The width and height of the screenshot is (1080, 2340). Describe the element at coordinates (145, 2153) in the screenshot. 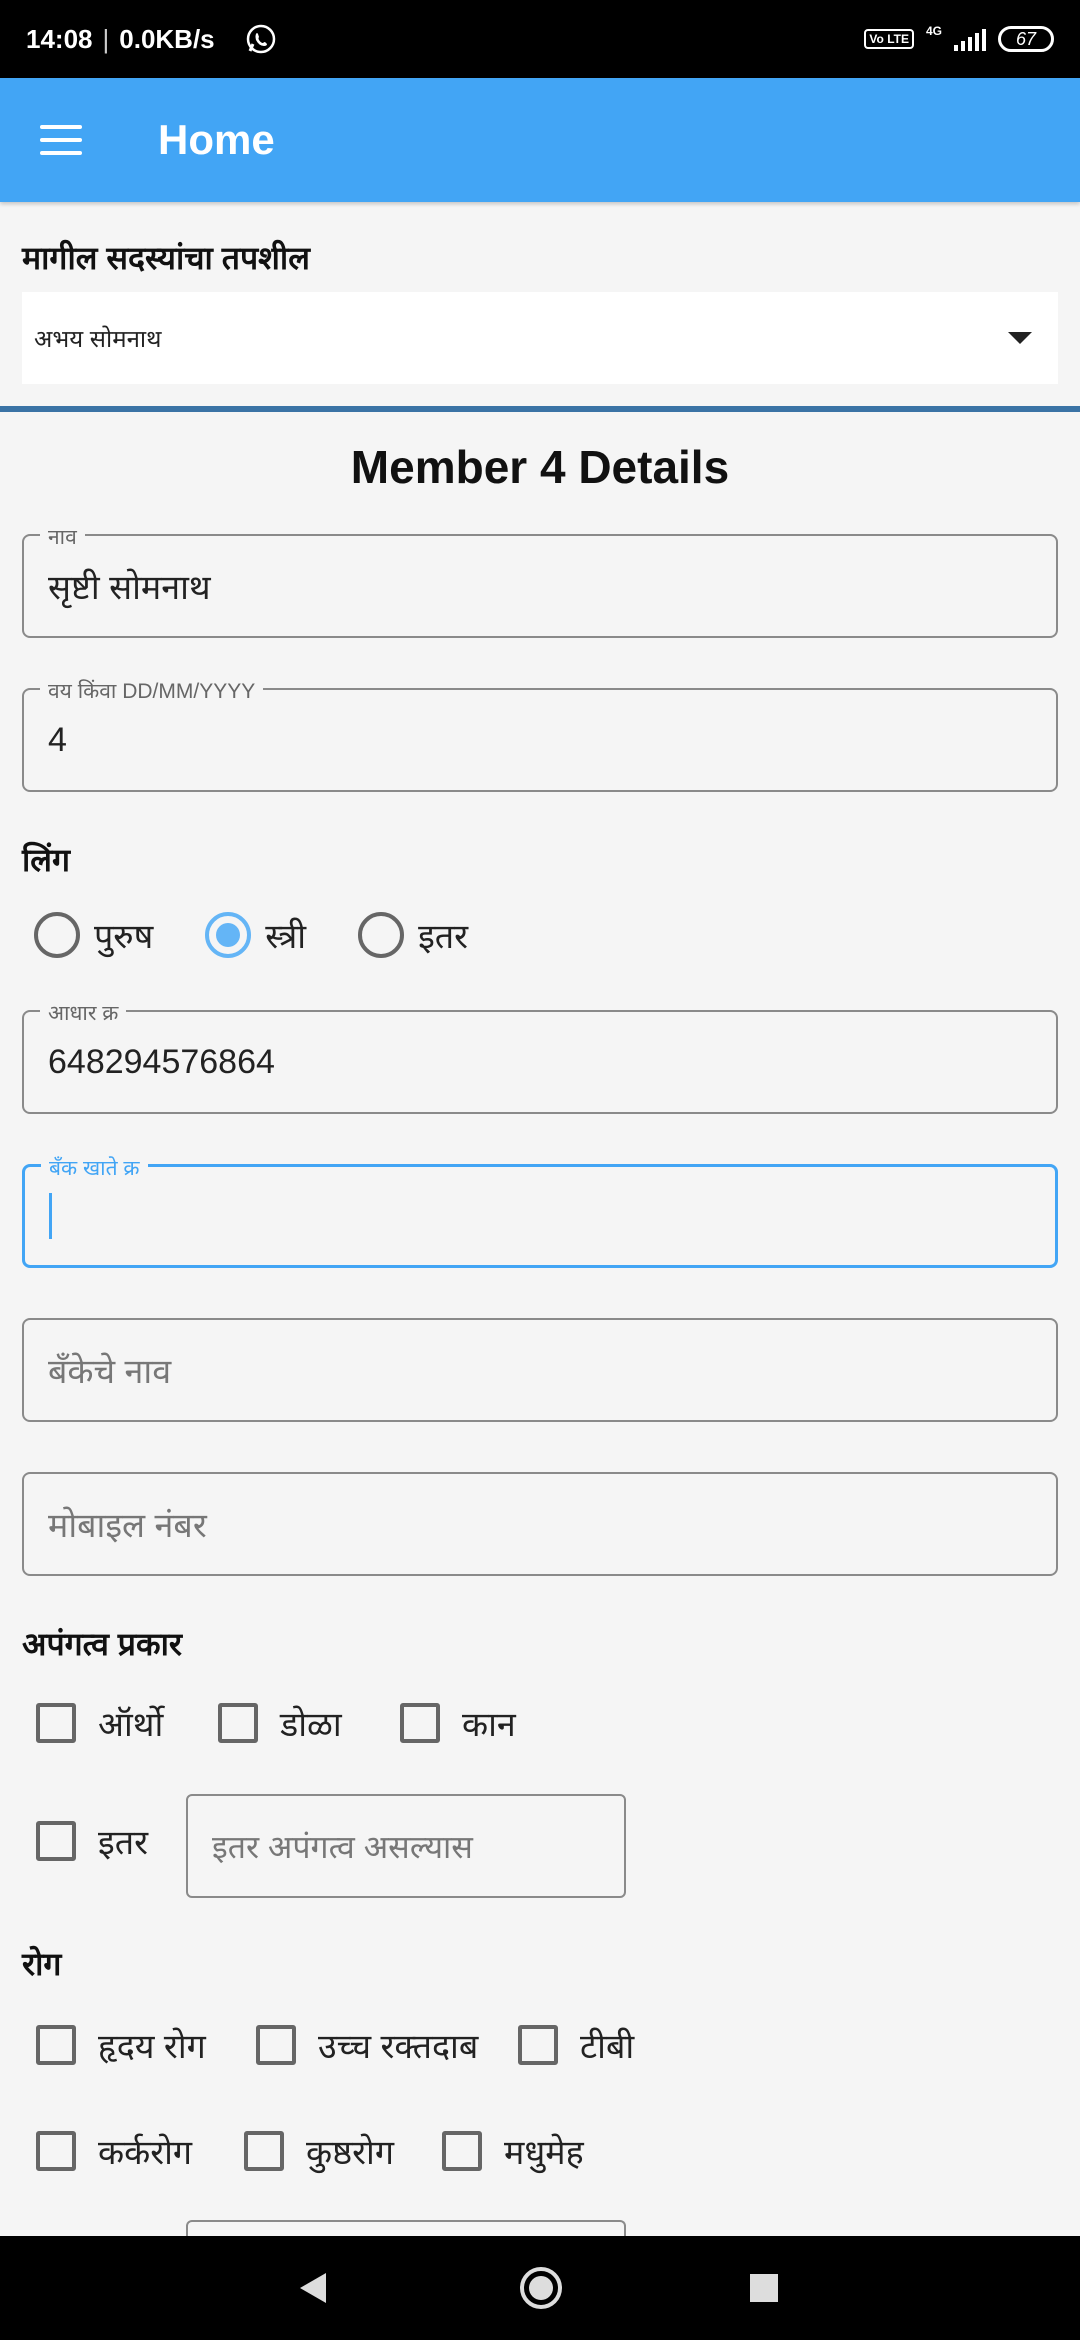

I see `checkbox-label: कर्करोग` at that location.